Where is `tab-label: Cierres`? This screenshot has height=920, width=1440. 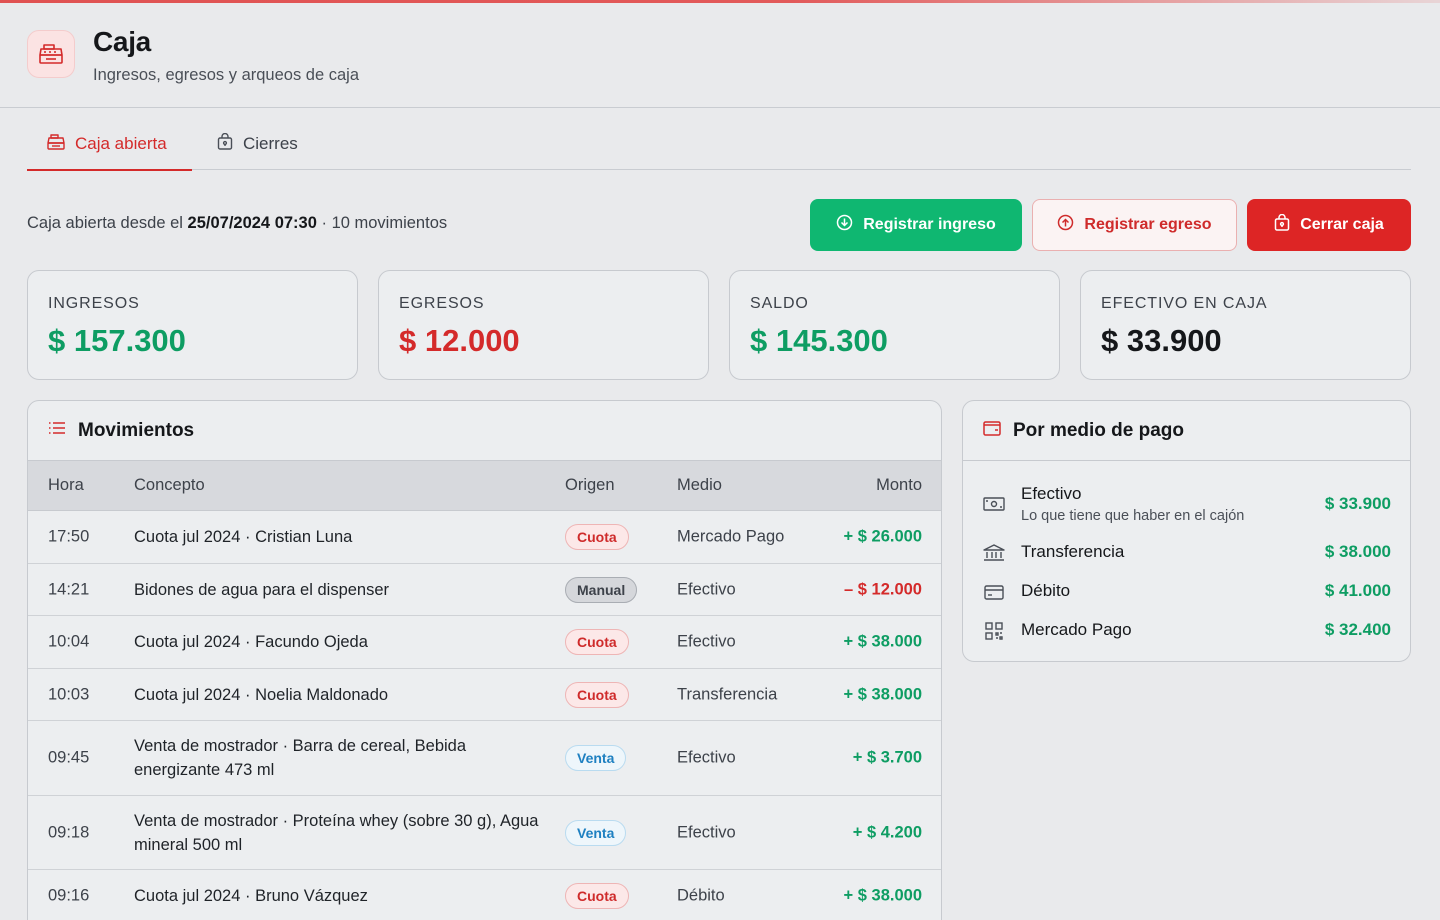
tab-label: Cierres is located at coordinates (270, 143).